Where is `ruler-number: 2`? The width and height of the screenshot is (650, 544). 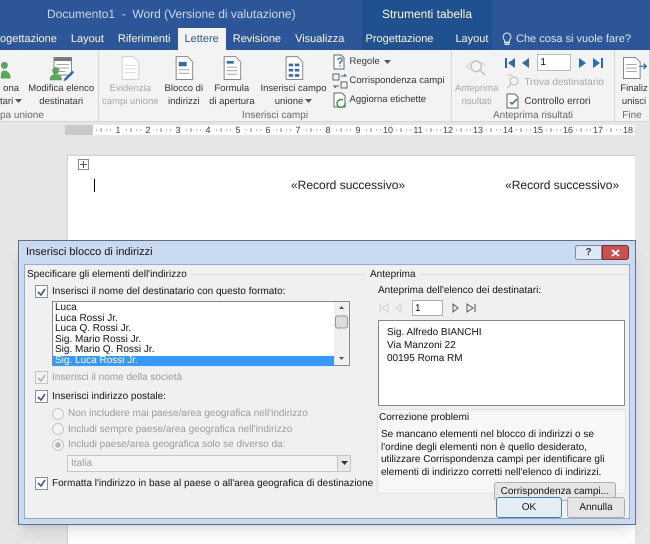
ruler-number: 2 is located at coordinates (148, 129).